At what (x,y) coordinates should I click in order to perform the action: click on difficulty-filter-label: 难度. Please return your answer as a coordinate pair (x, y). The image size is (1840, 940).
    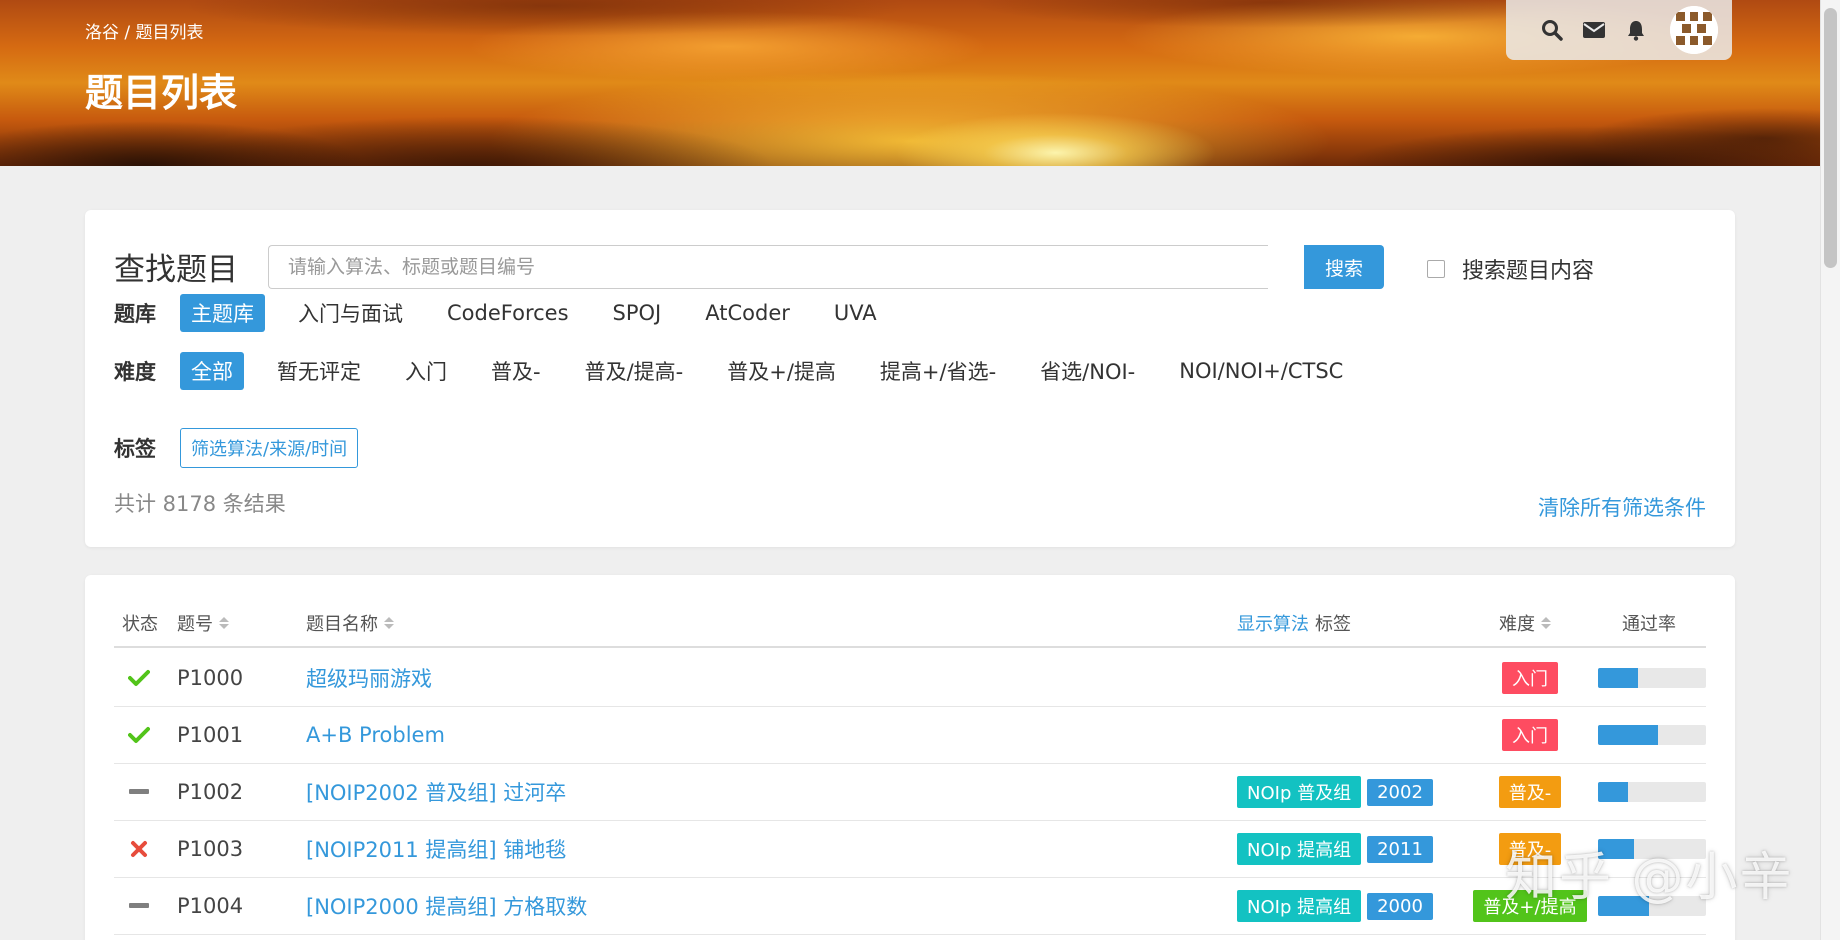
    Looking at the image, I should click on (135, 372).